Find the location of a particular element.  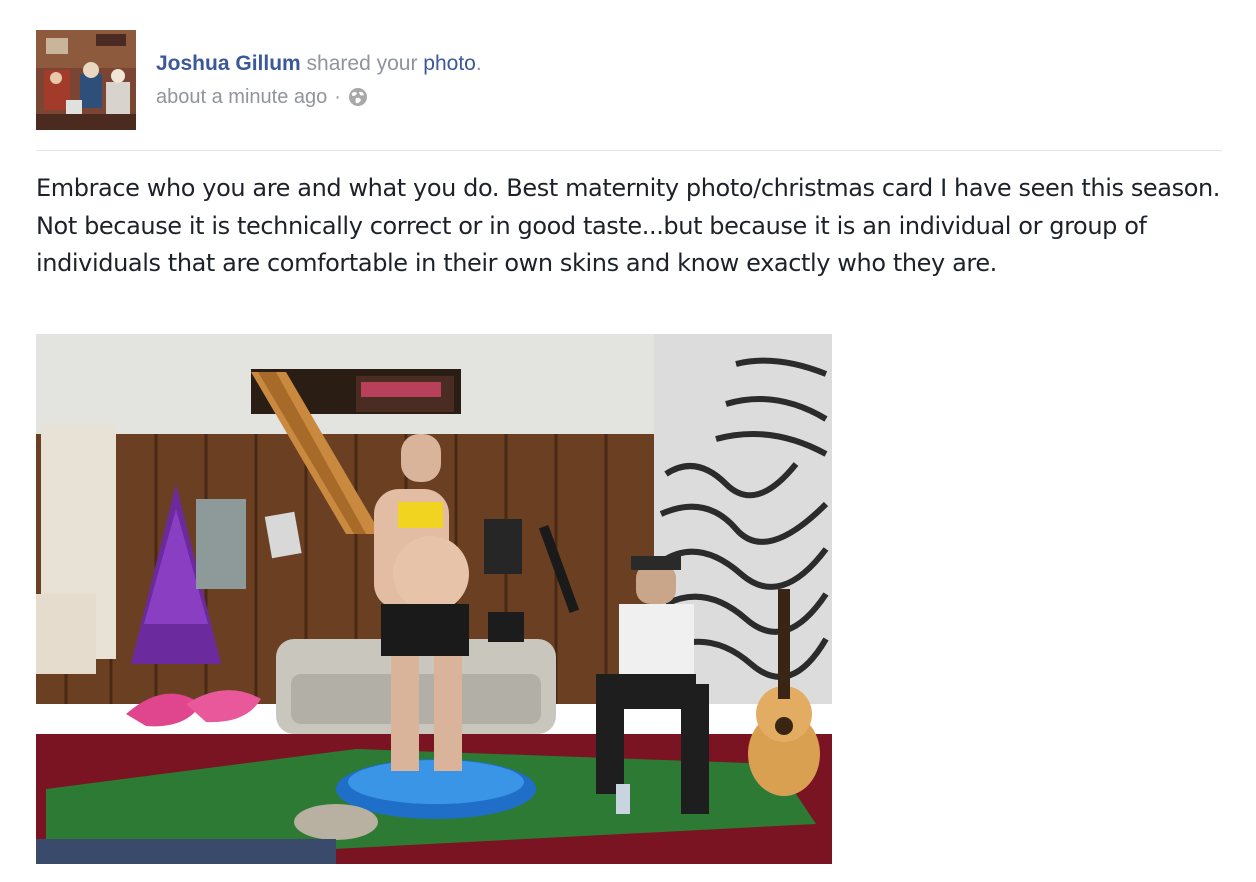

photo-link: photo is located at coordinates (449, 63).